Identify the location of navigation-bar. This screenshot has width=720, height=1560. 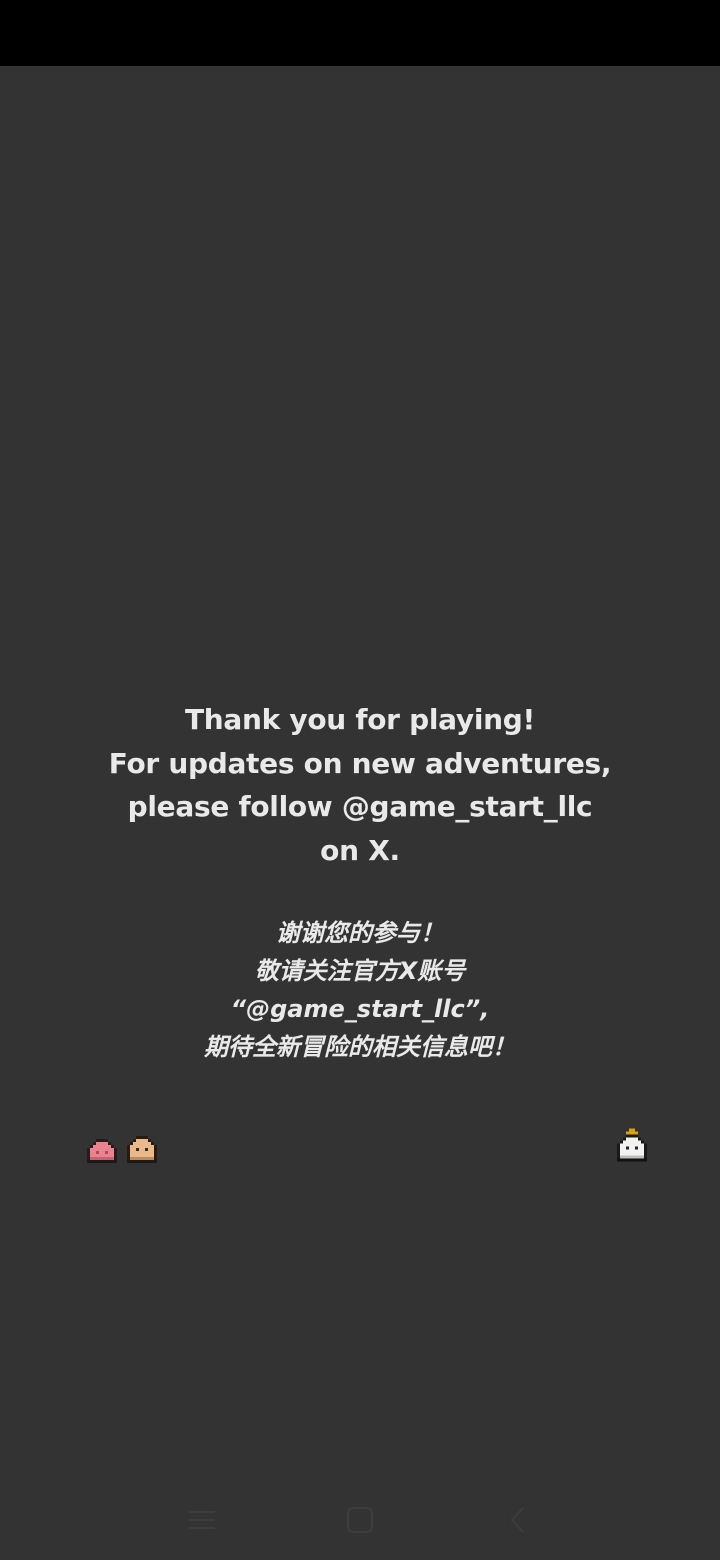
(360, 1520).